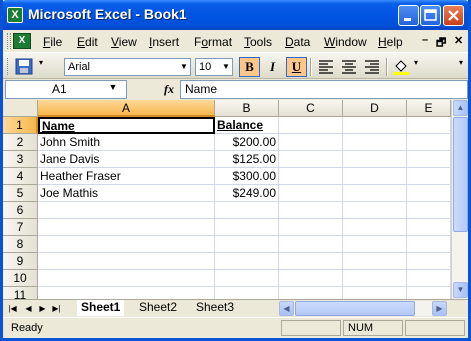  Describe the element at coordinates (375, 244) in the screenshot. I see `cell-d8` at that location.